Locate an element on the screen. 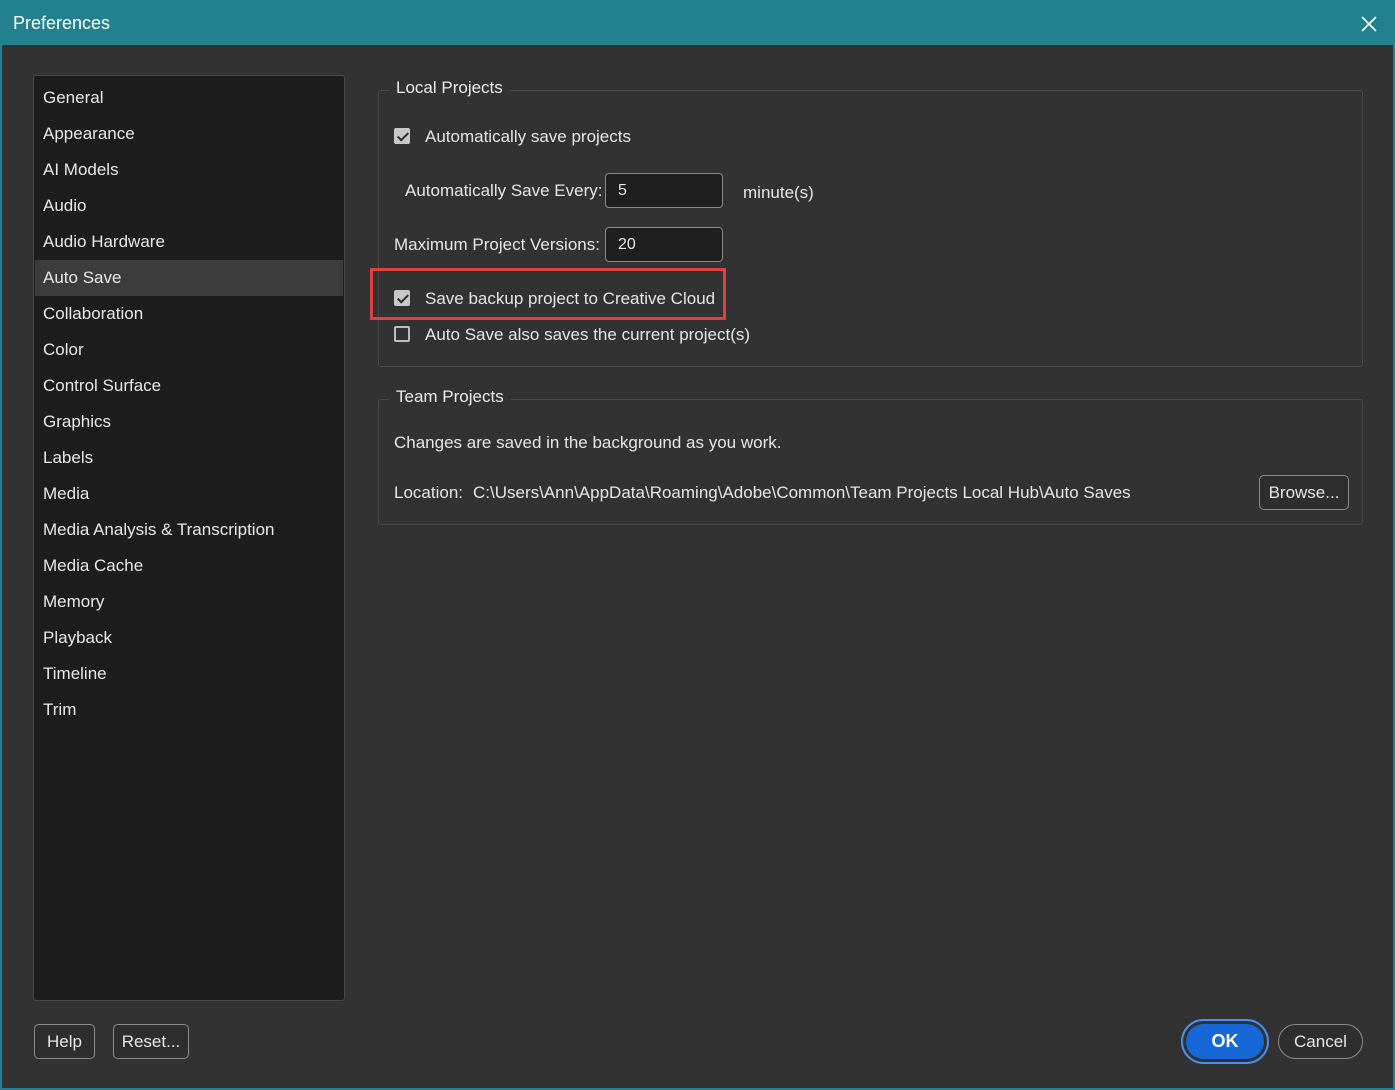  sidebar-item-media-cache: Media Cache is located at coordinates (189, 566).